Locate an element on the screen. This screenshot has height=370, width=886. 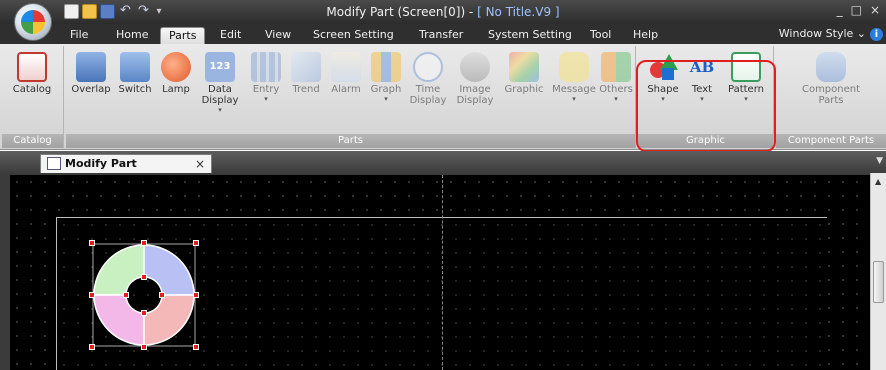
message-arrow: ▾ is located at coordinates (574, 99).